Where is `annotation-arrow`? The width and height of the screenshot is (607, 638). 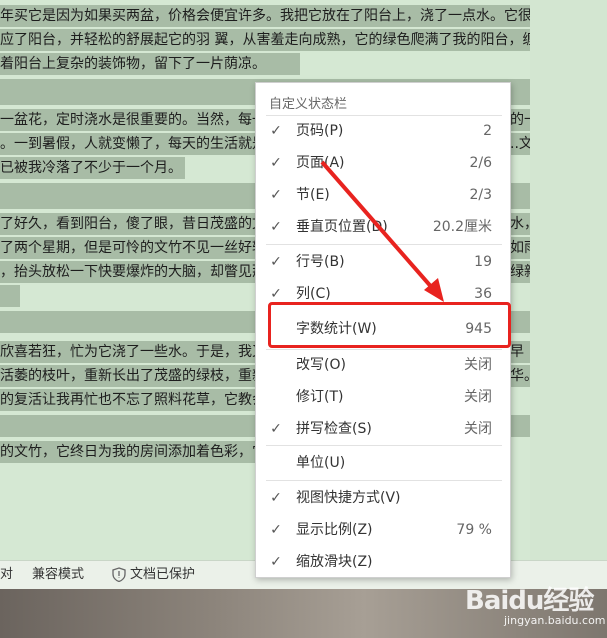 annotation-arrow is located at coordinates (382, 231).